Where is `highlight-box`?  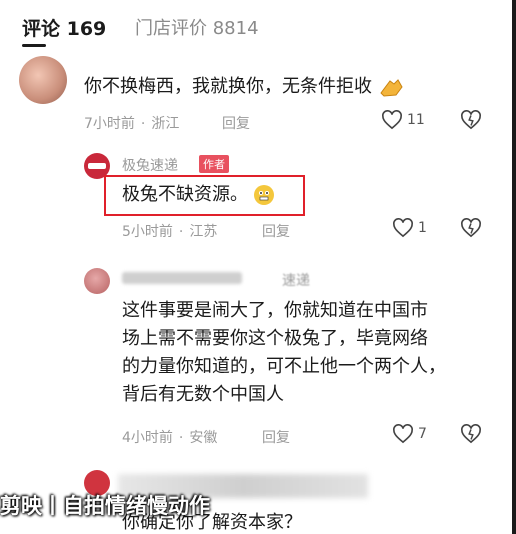 highlight-box is located at coordinates (204, 195).